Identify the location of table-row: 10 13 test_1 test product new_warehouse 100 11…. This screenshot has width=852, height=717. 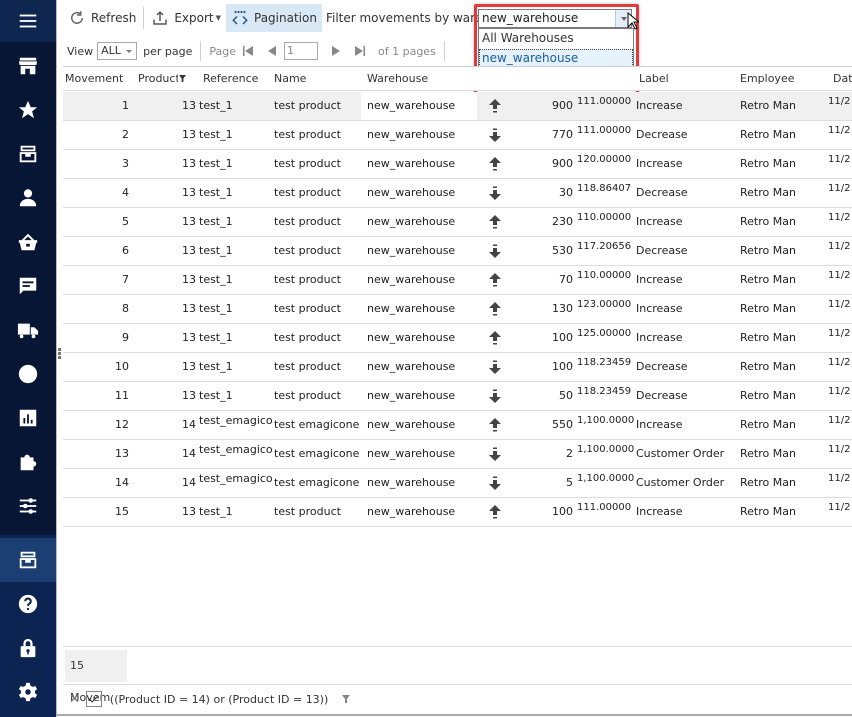
(457, 367).